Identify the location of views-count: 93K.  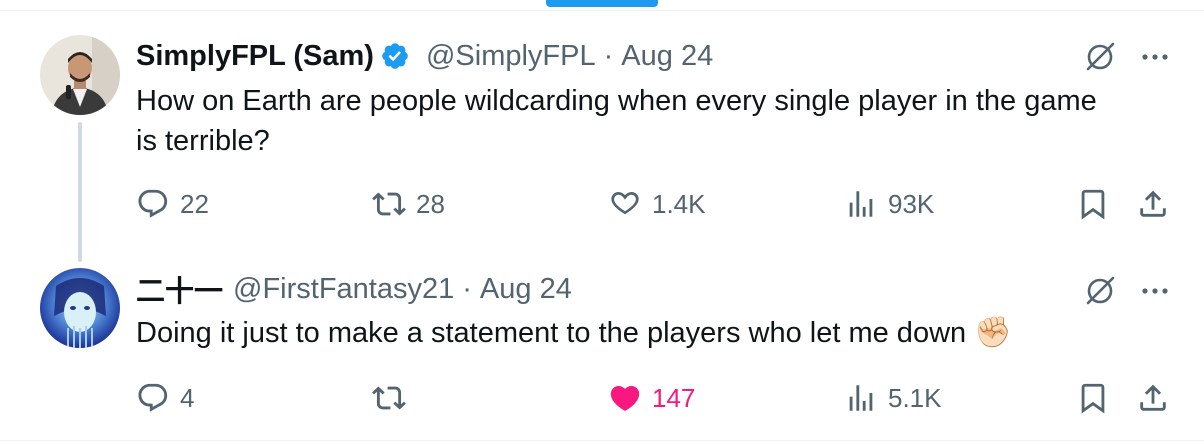
(911, 203).